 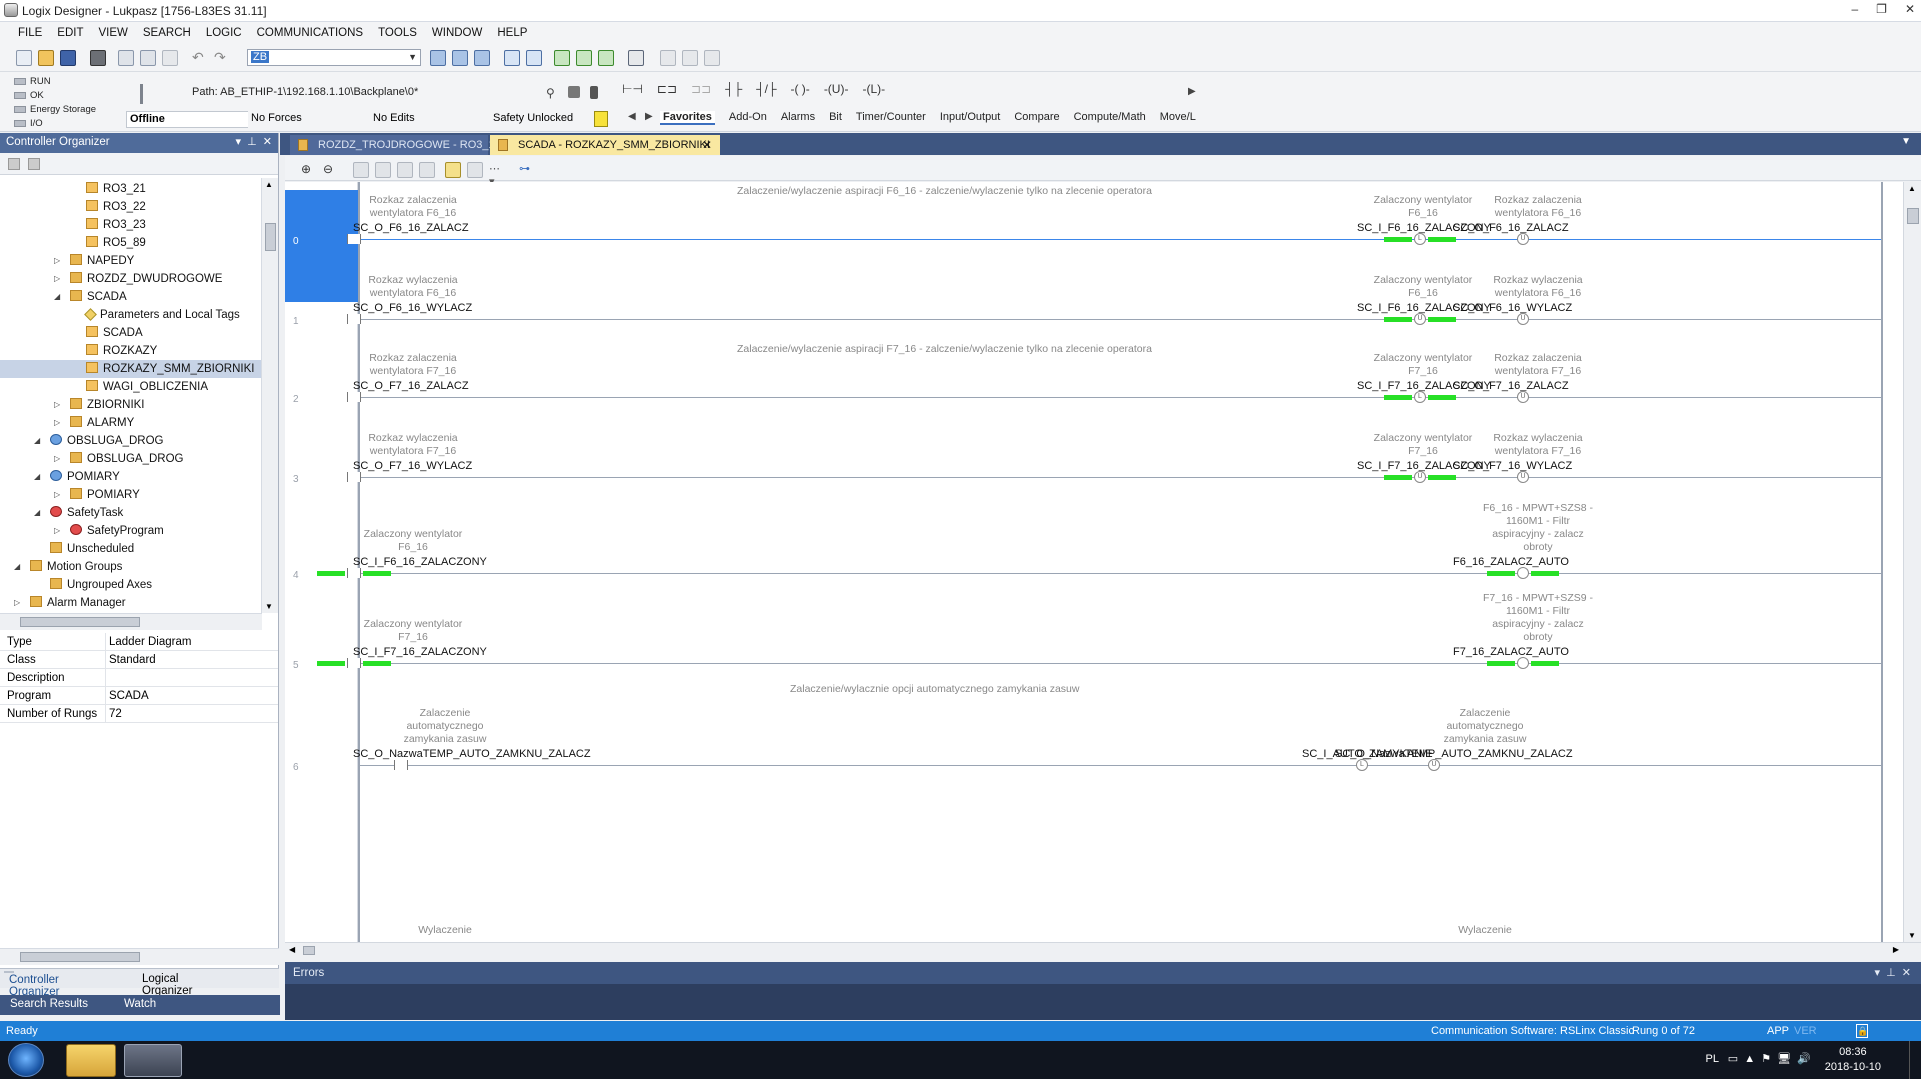 What do you see at coordinates (114, 713) in the screenshot?
I see `property-value: 72` at bounding box center [114, 713].